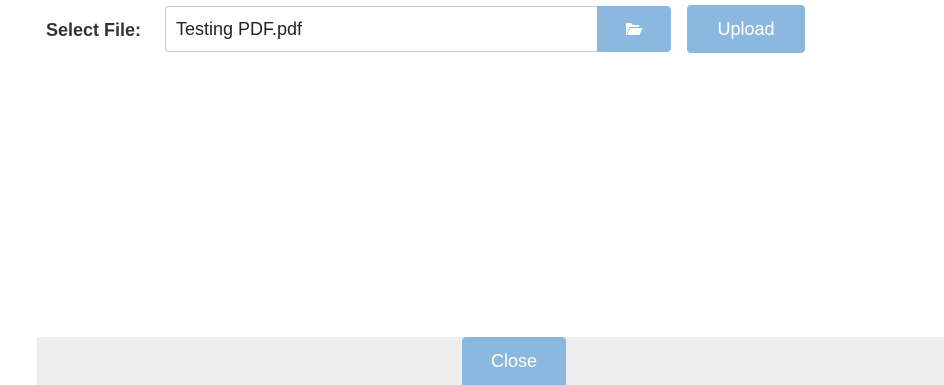  I want to click on dialog-footer: Close, so click(490, 361).